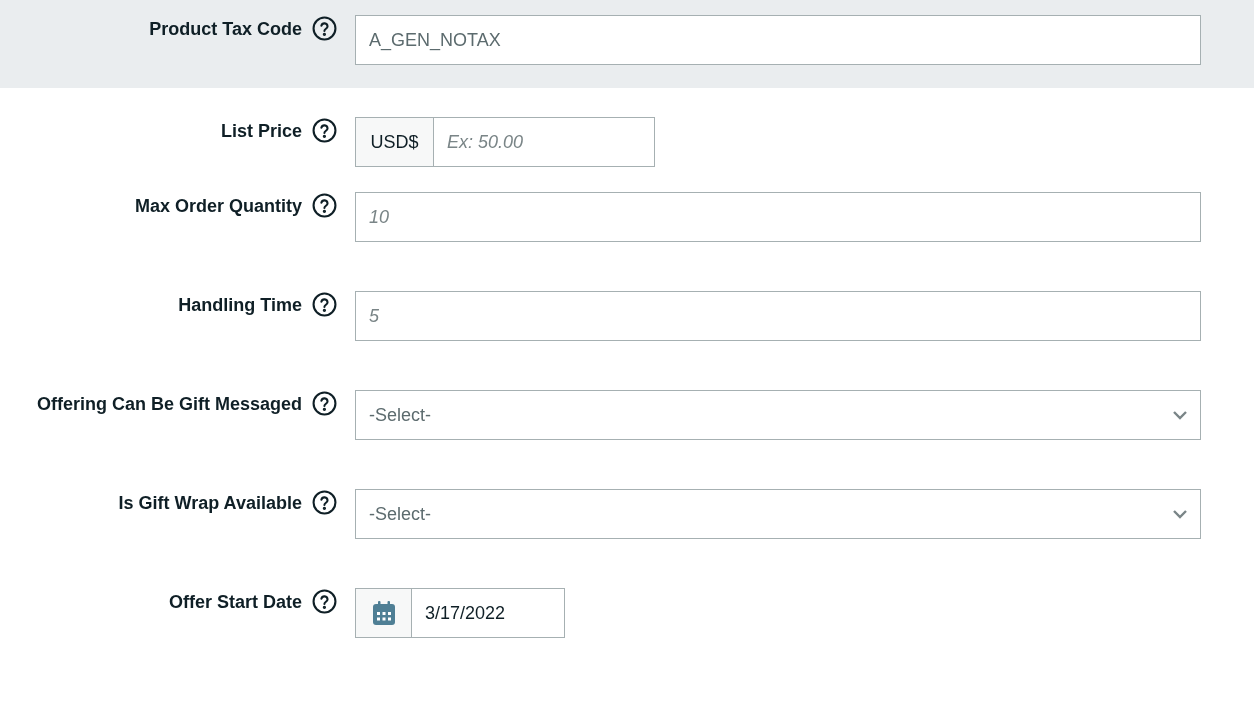 This screenshot has width=1254, height=712. What do you see at coordinates (235, 602) in the screenshot?
I see `field-label: Offer Start Date` at bounding box center [235, 602].